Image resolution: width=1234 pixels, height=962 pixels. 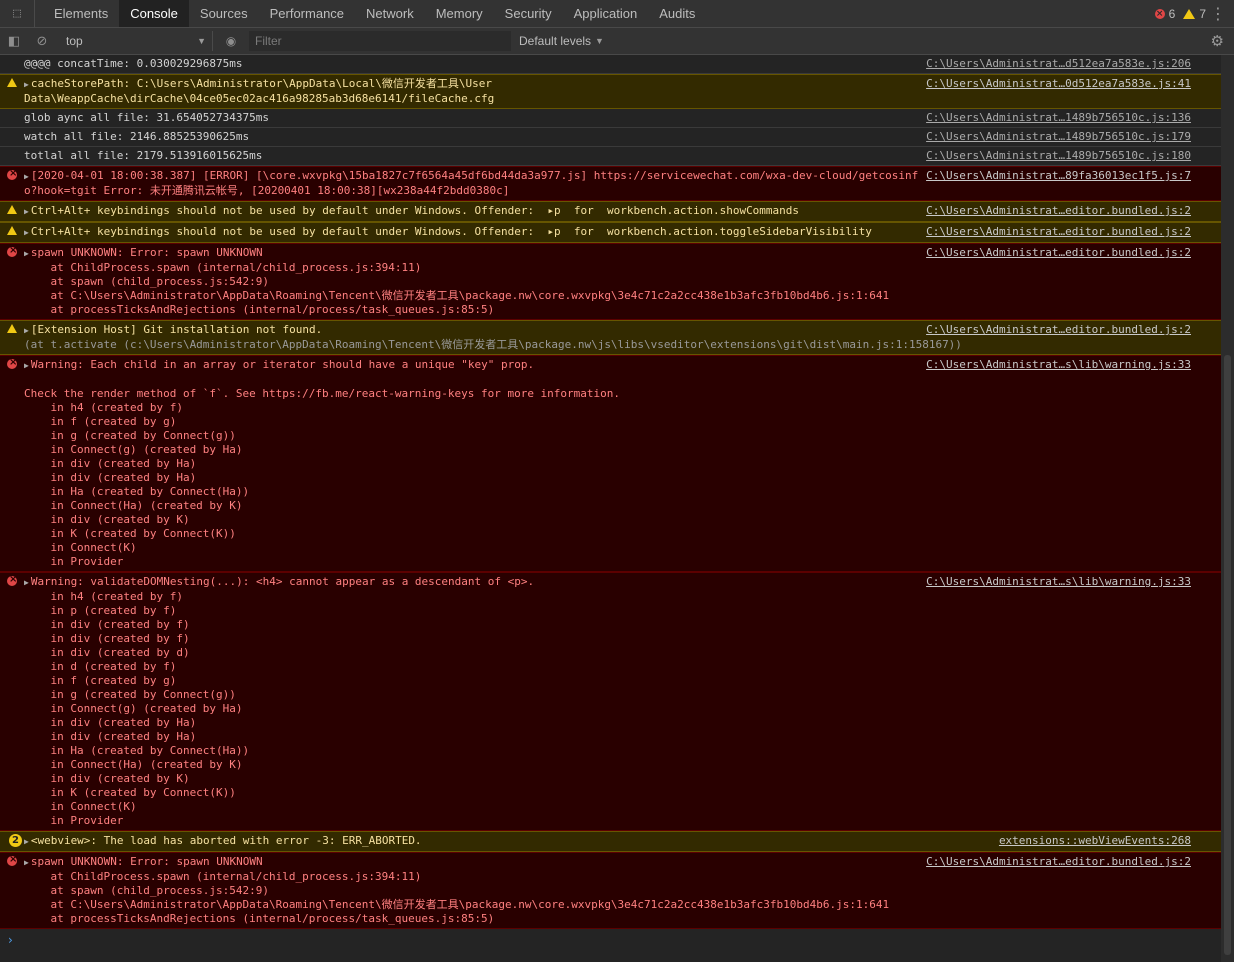 I want to click on message-line: in Connect(K), so click(x=622, y=807).